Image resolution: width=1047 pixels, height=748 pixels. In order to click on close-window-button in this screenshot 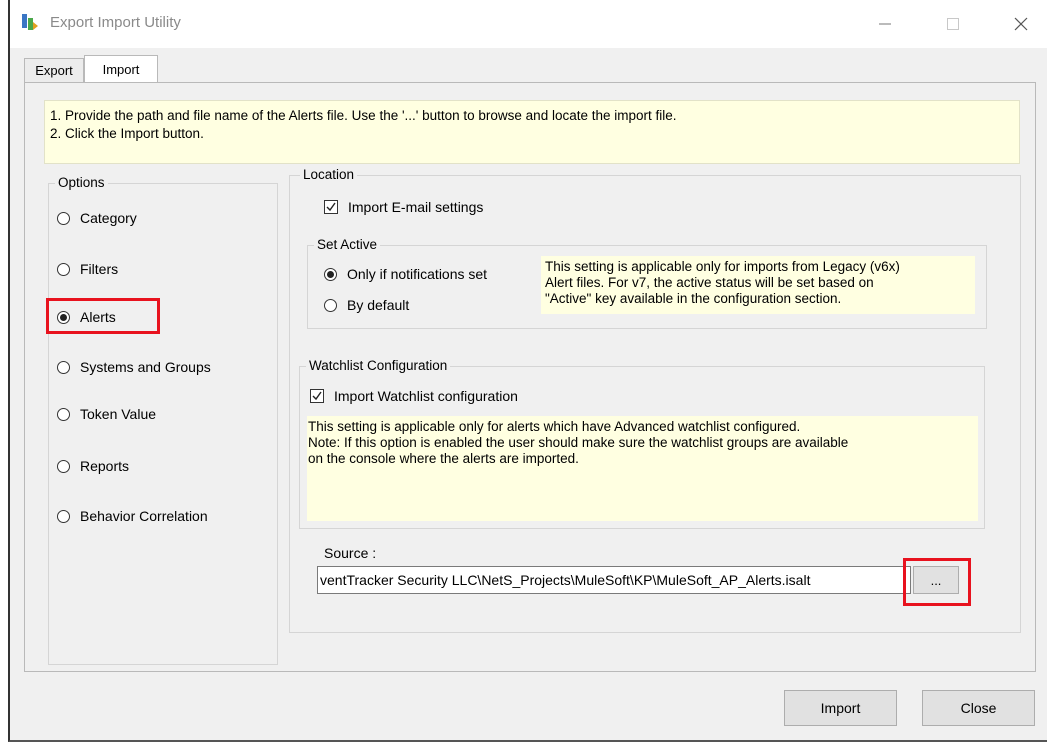, I will do `click(1021, 24)`.